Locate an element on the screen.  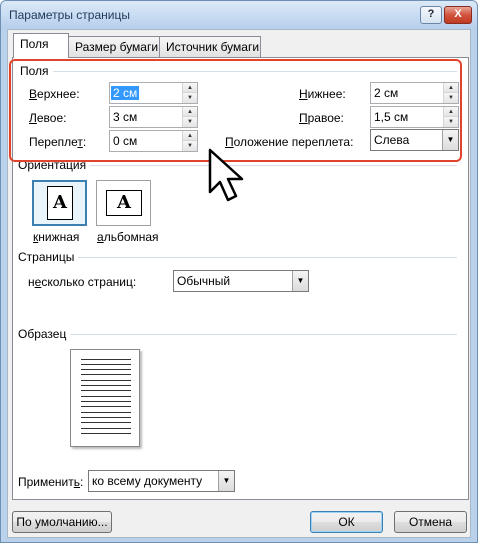
portrait-button: A is located at coordinates (59, 203).